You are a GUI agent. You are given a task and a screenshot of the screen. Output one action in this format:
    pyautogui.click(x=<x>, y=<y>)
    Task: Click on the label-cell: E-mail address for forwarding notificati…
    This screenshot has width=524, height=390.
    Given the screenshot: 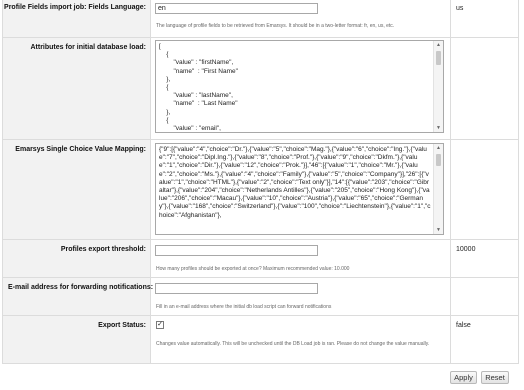 What is the action you would take?
    pyautogui.click(x=78, y=296)
    